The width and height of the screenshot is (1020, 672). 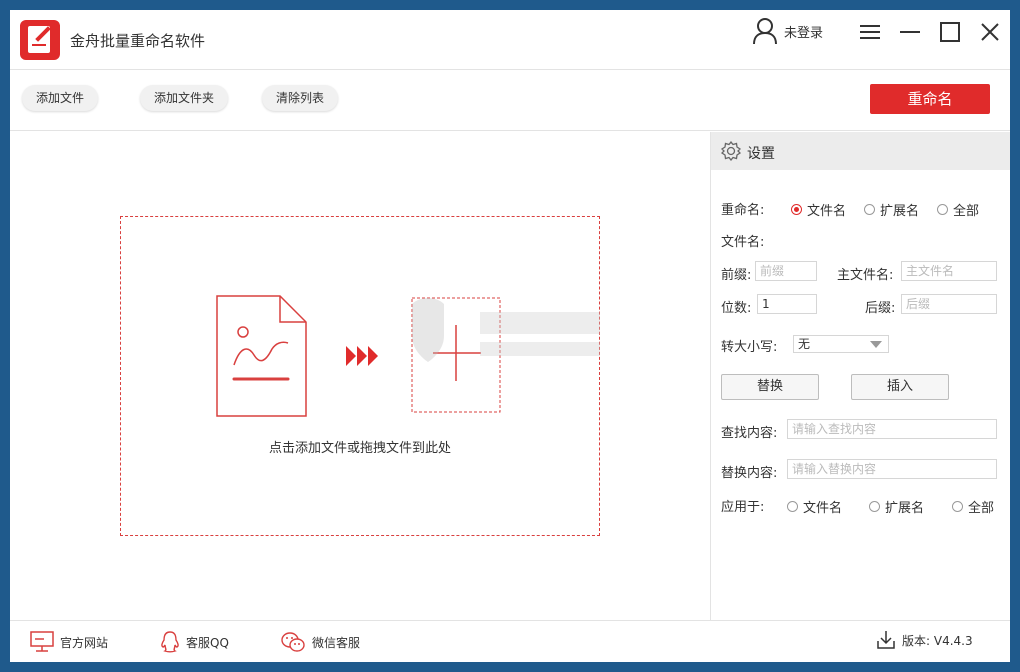 I want to click on suffix-label: 后缀:, so click(x=880, y=308).